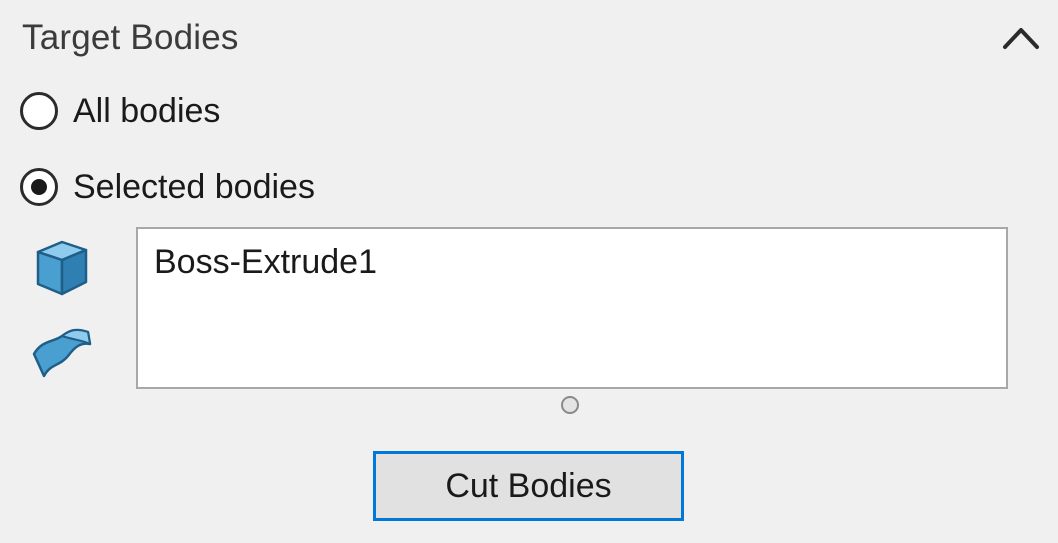 This screenshot has width=1058, height=543. I want to click on radio-selected-bodies: Selected bodies, so click(167, 187).